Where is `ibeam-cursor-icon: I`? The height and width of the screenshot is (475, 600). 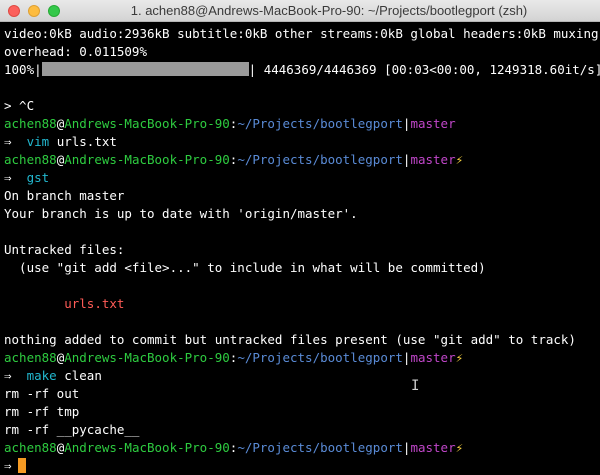
ibeam-cursor-icon: I is located at coordinates (415, 386).